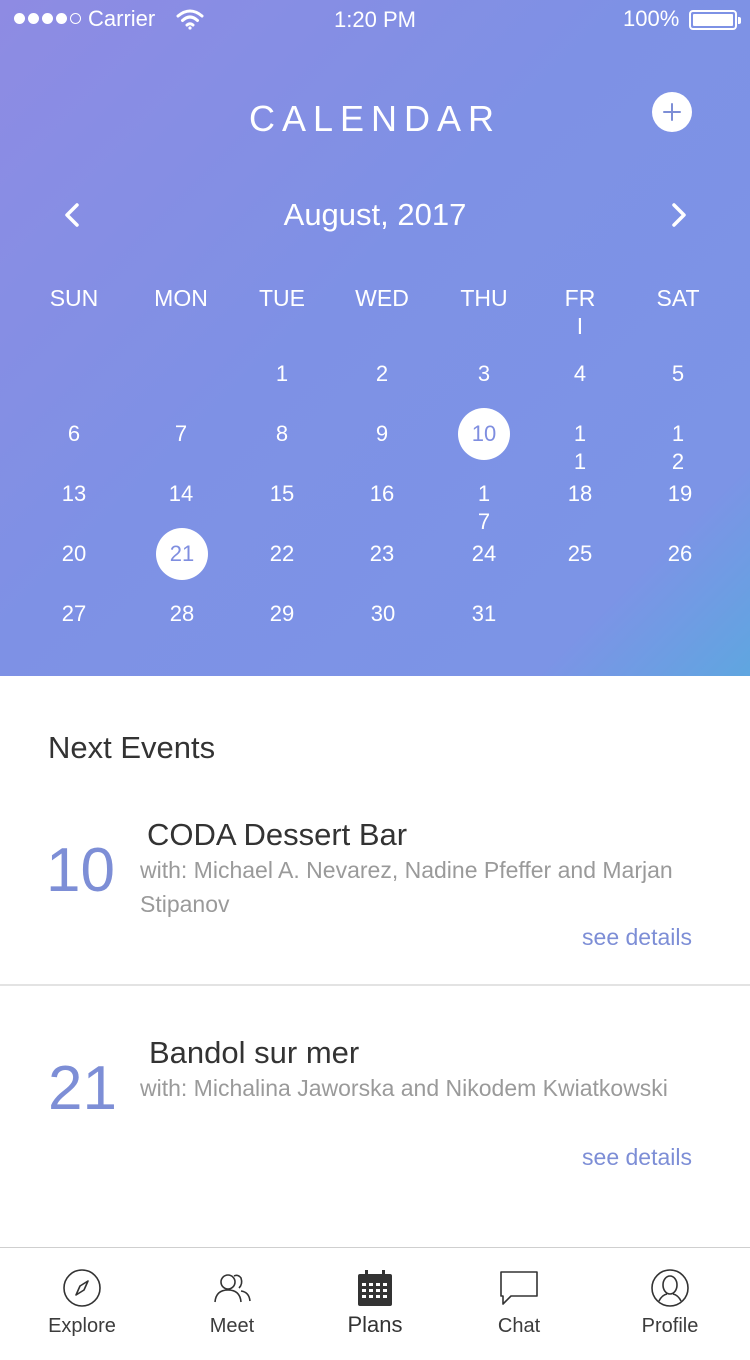 This screenshot has width=750, height=1360. What do you see at coordinates (74, 434) in the screenshot?
I see `calendar-day: 6` at bounding box center [74, 434].